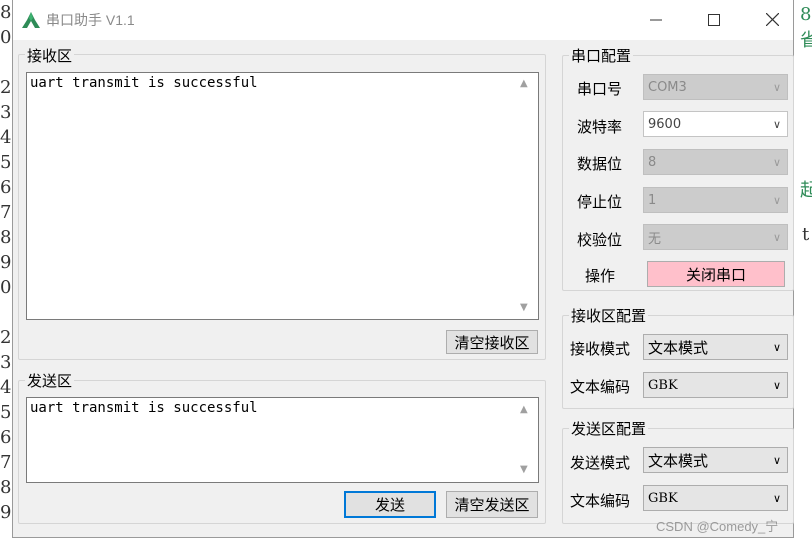 The width and height of the screenshot is (812, 542). Describe the element at coordinates (715, 124) in the screenshot. I see `baud-select: 9600 ∨` at that location.